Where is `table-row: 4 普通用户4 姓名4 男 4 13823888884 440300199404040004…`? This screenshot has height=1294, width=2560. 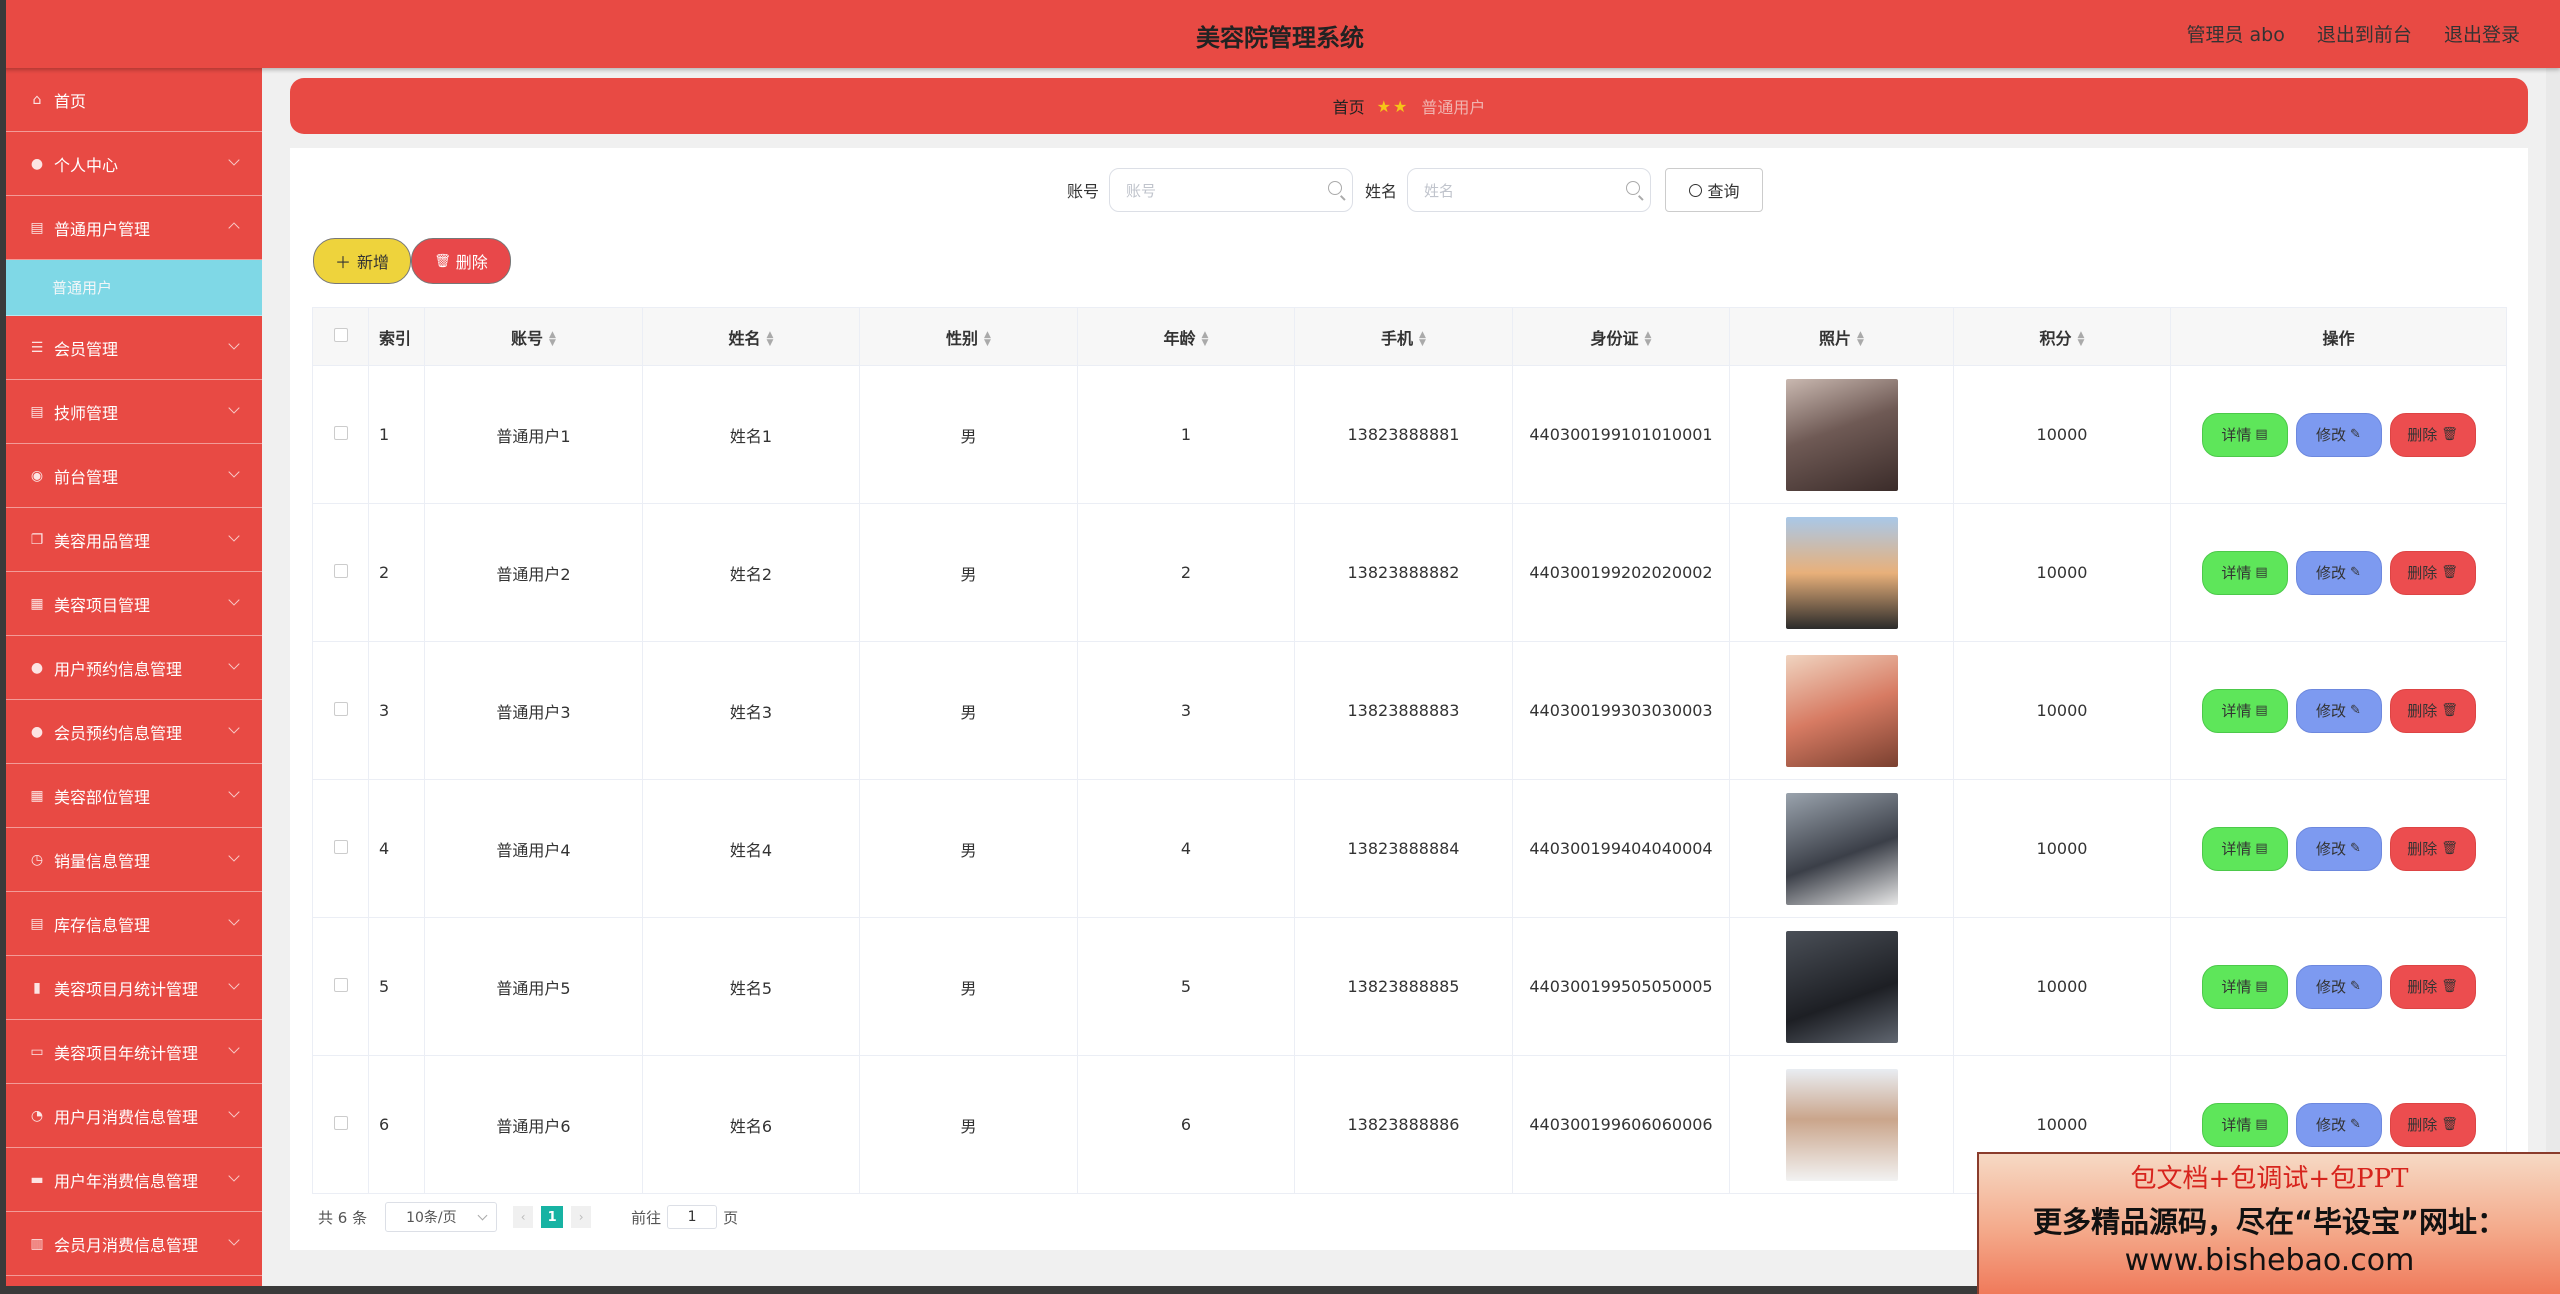 table-row: 4 普通用户4 姓名4 男 4 13823888884 440300199404040004… is located at coordinates (1409, 848).